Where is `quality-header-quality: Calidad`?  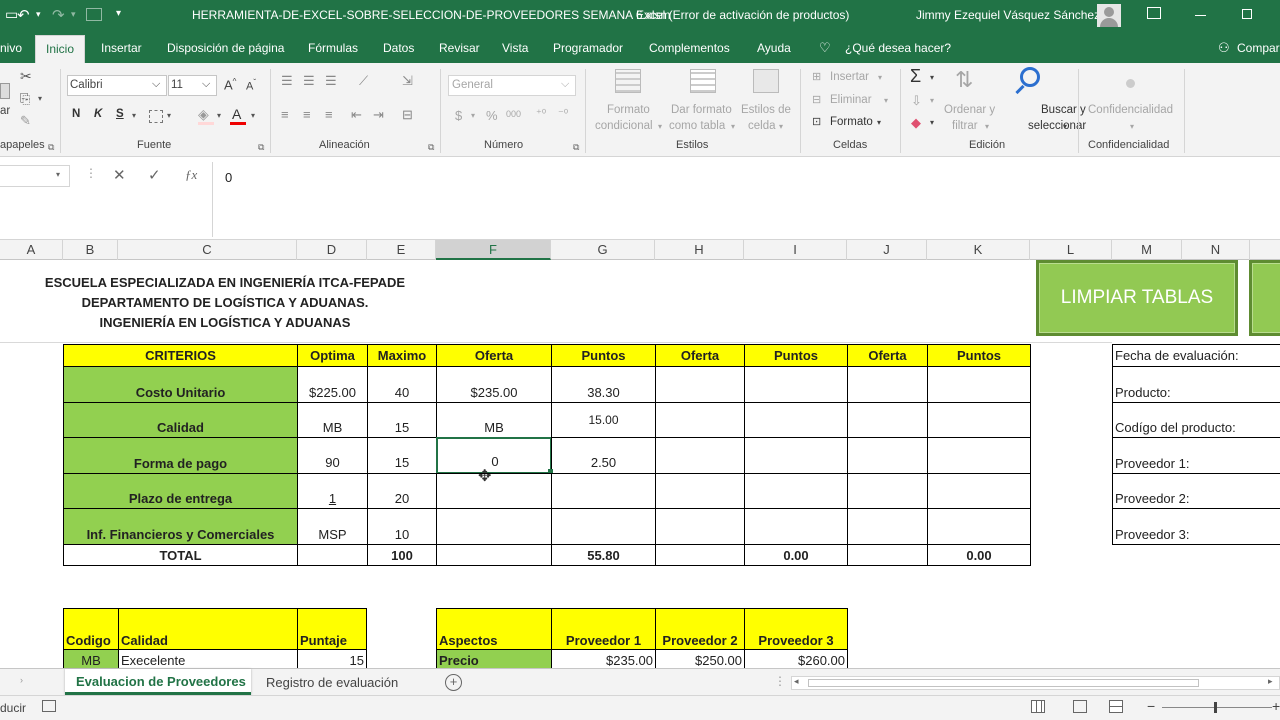
quality-header-quality: Calidad is located at coordinates (208, 629).